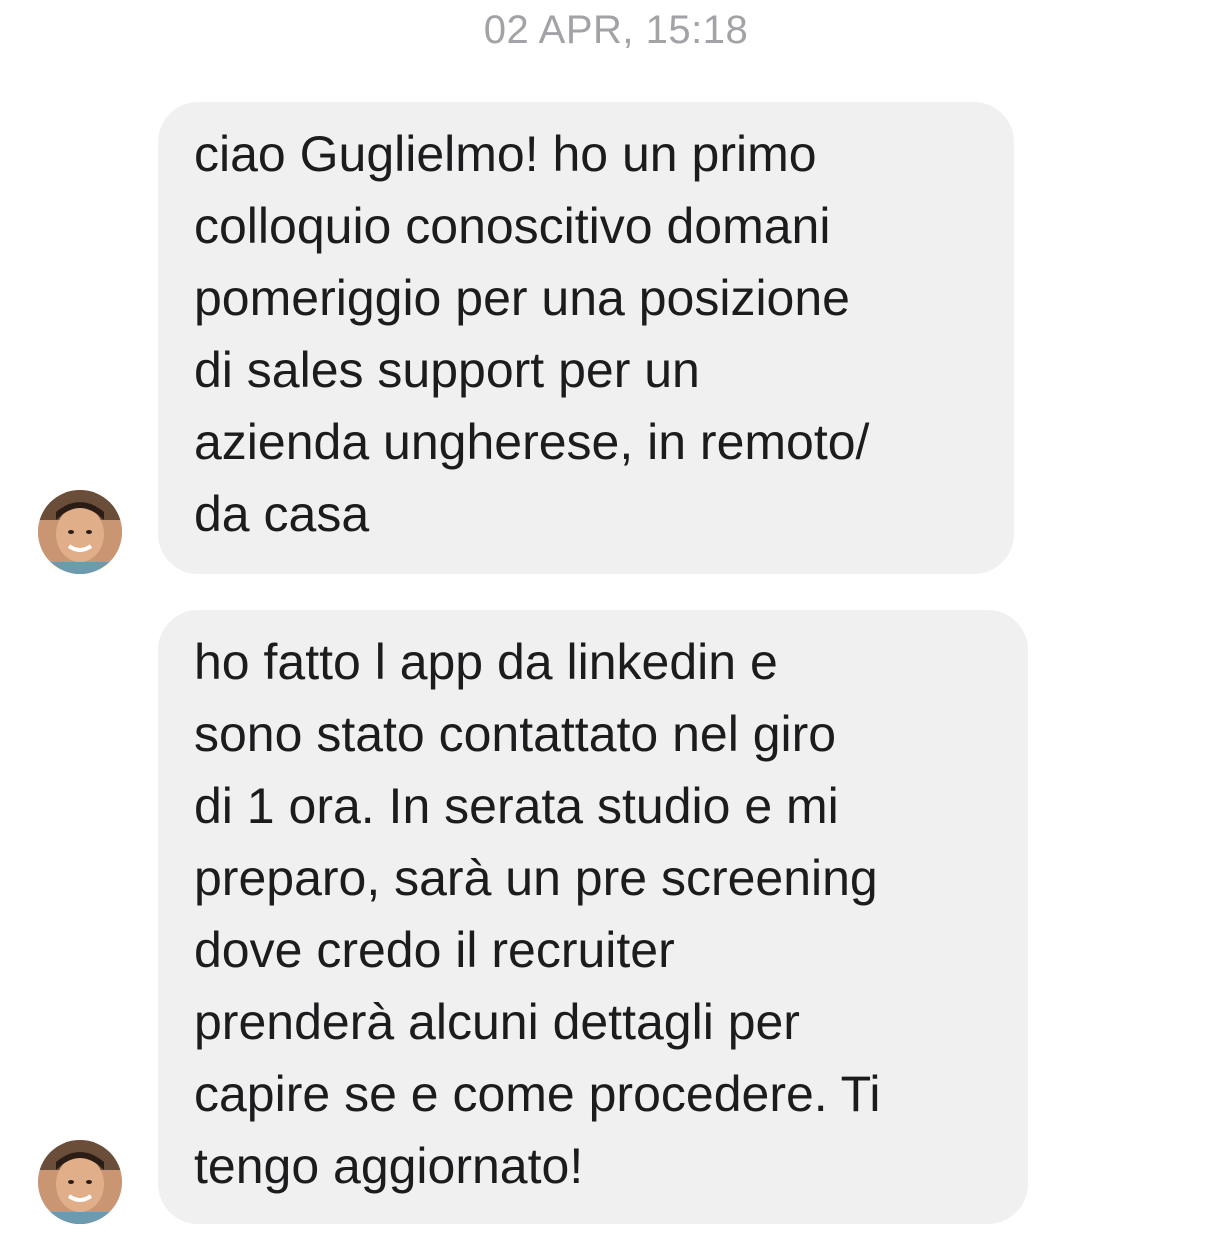  I want to click on conversation-timestamp: 02 APR, 15:18, so click(616, 30).